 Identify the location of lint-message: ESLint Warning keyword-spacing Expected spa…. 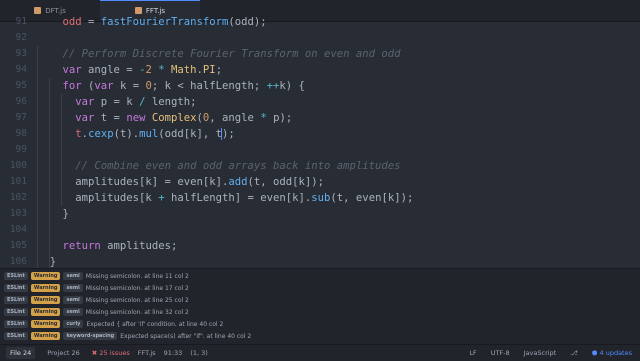
(320, 336).